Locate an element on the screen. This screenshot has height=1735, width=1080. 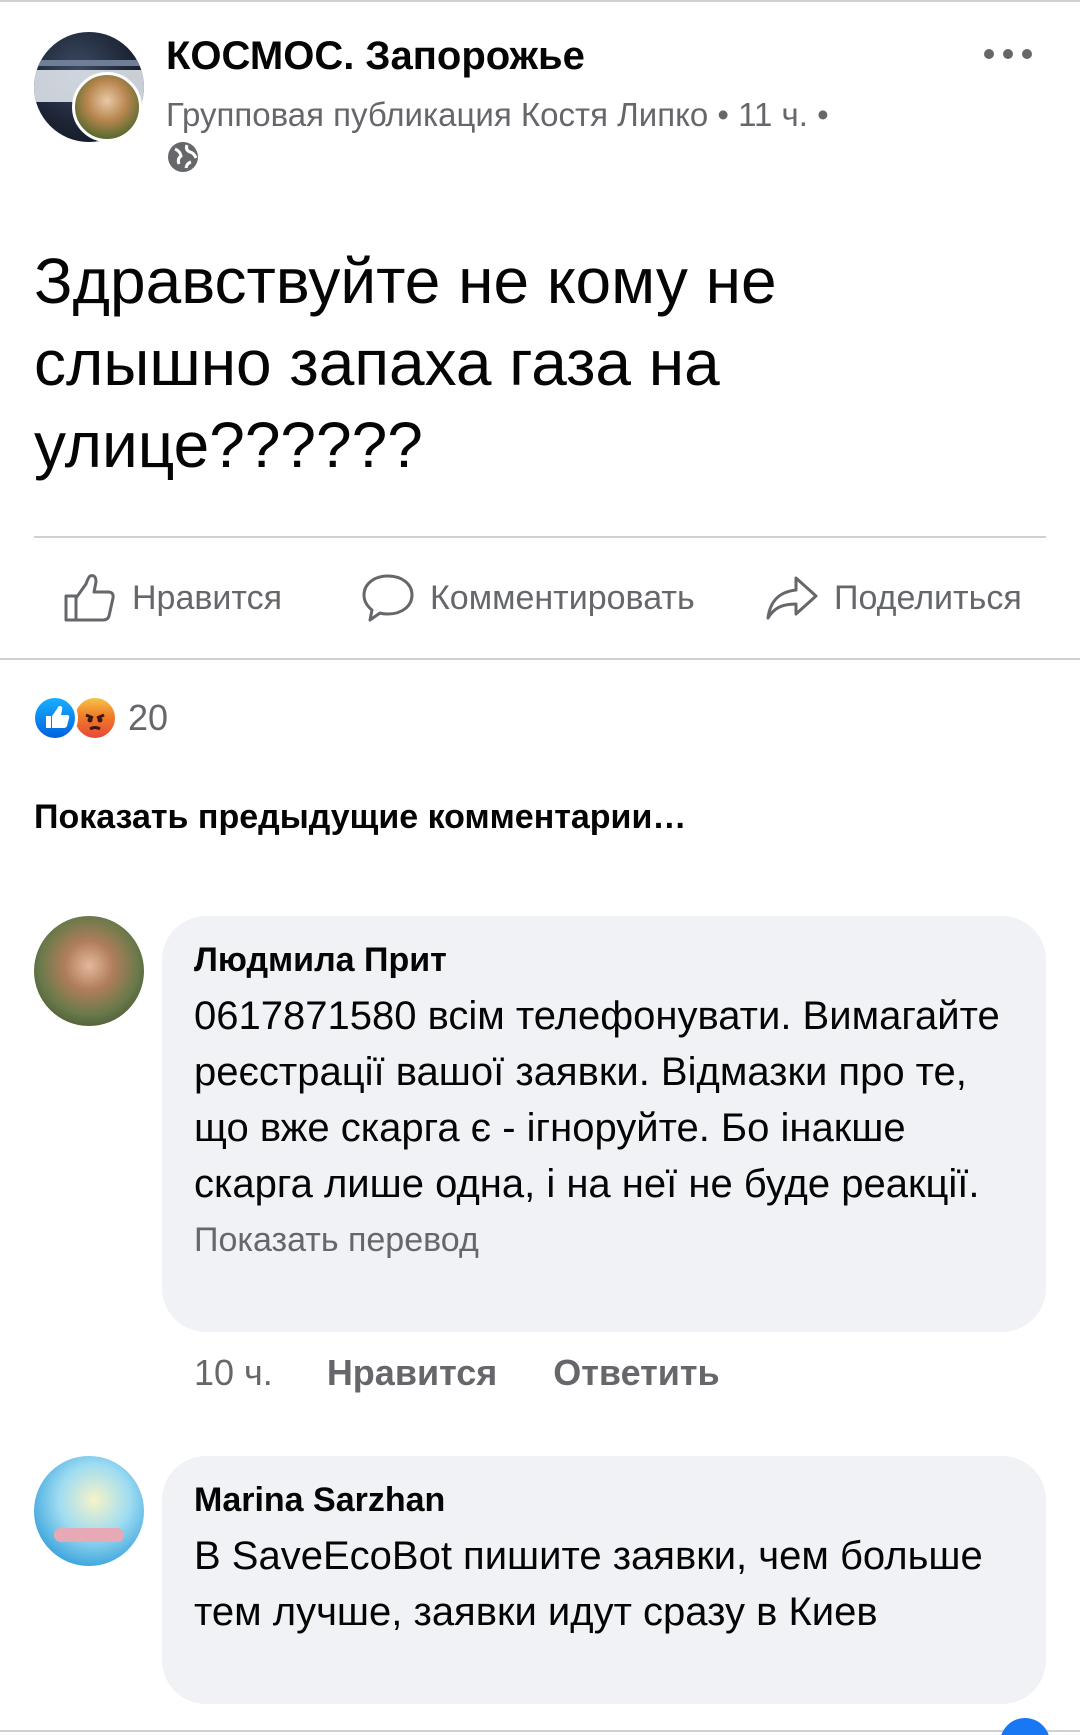
comment-button: Комментировать is located at coordinates (526, 598).